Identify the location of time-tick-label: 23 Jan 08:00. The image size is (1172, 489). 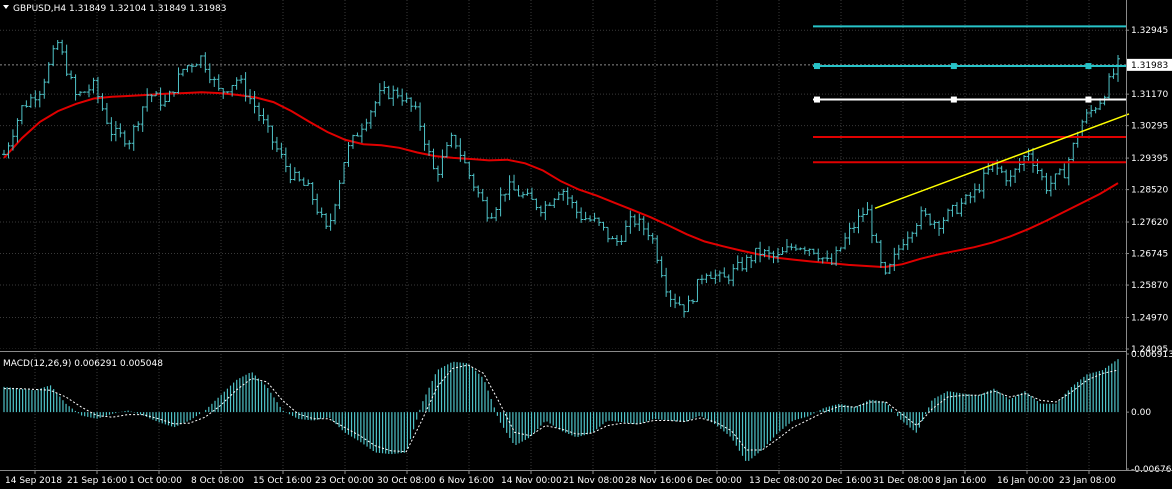
(1087, 481).